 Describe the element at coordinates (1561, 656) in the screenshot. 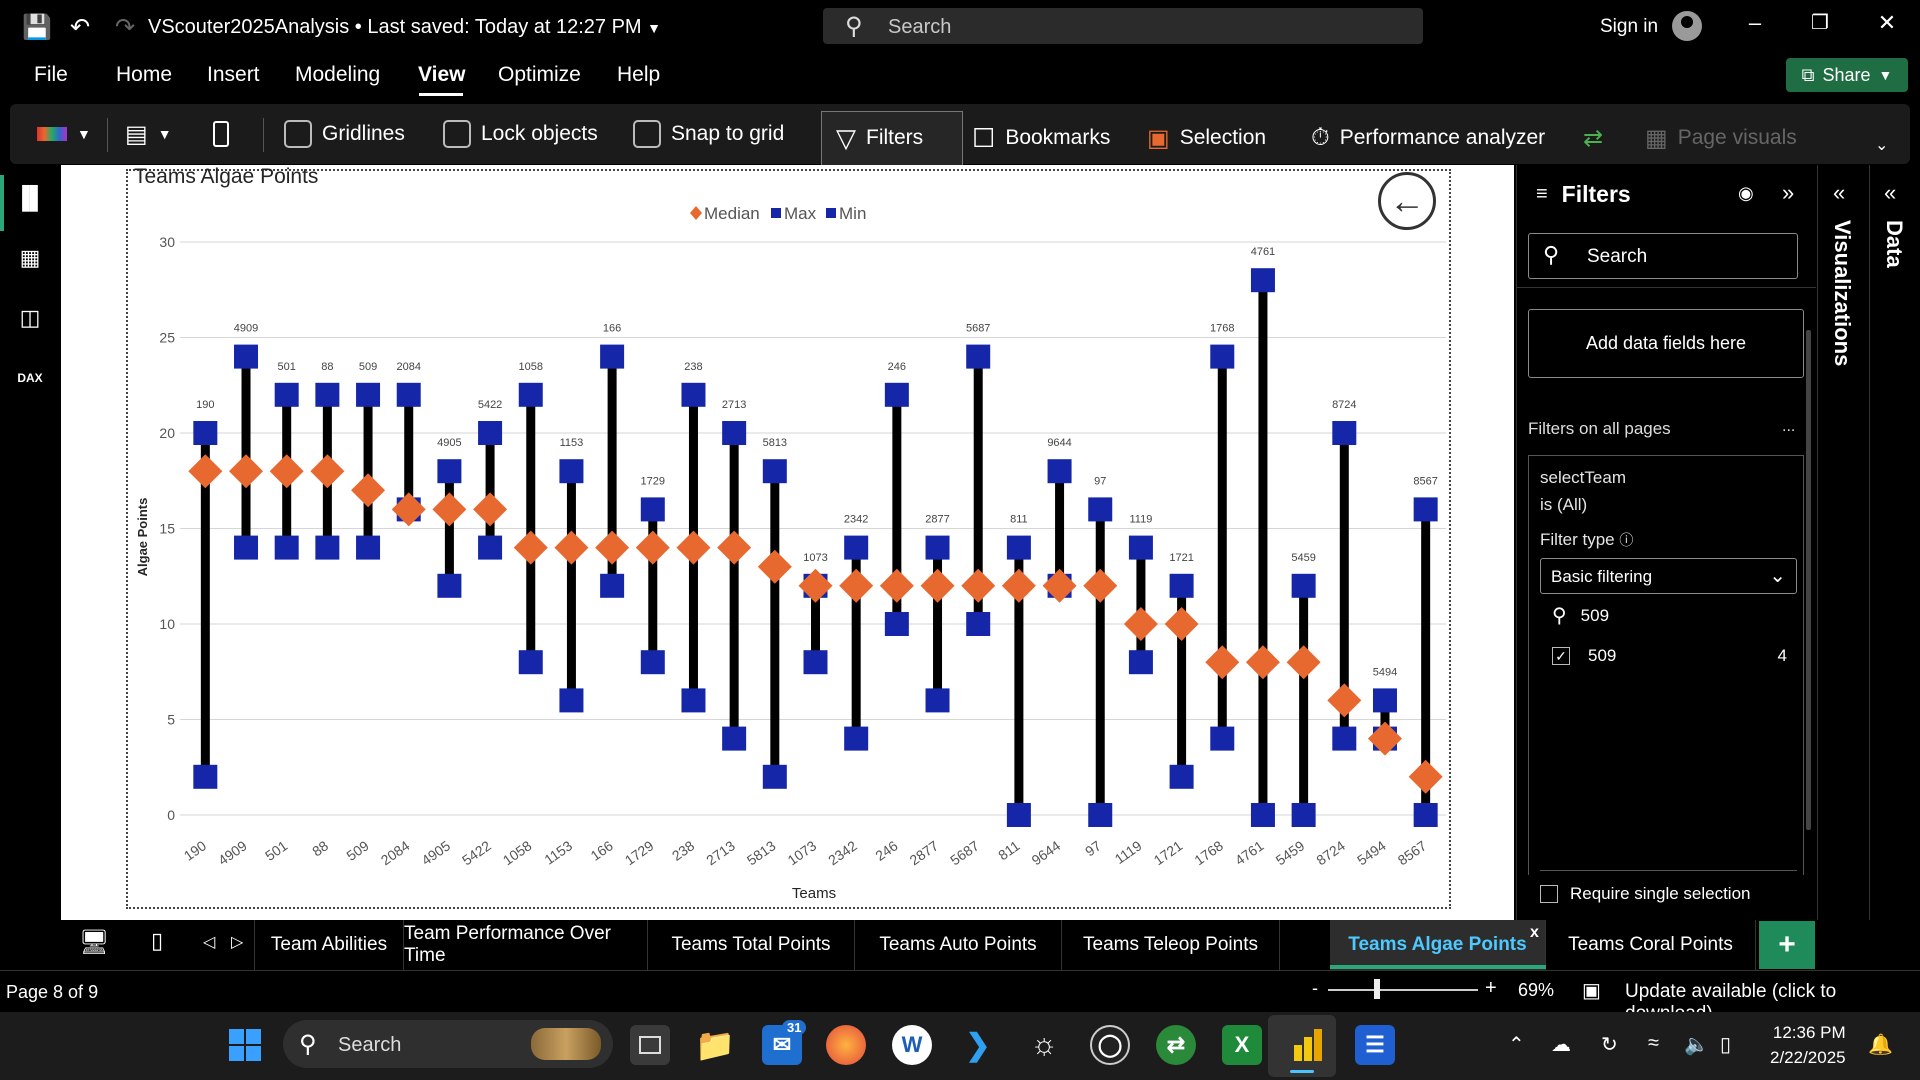

I see `checkbox-checked: ✓` at that location.